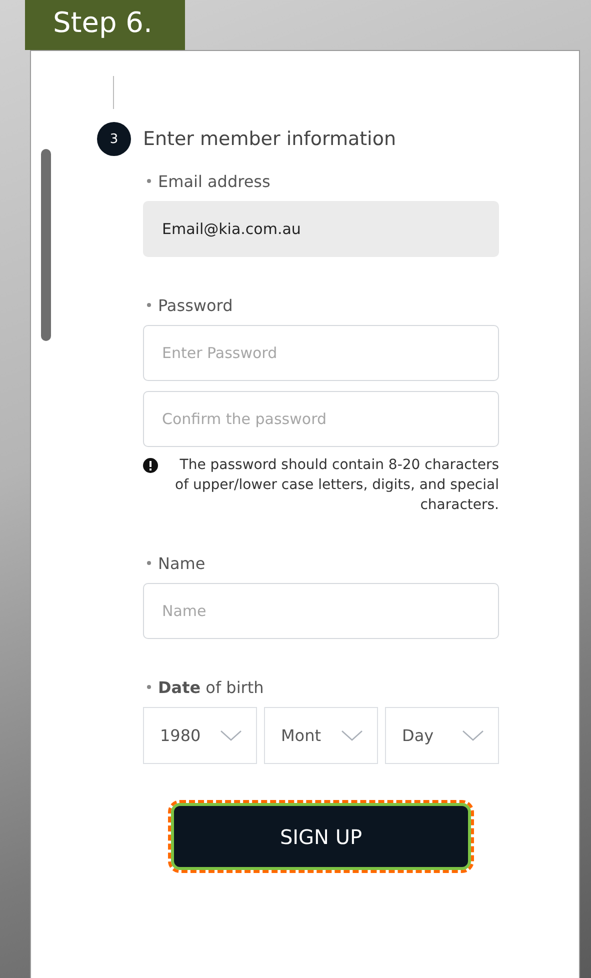 The height and width of the screenshot is (978, 591). Describe the element at coordinates (105, 25) in the screenshot. I see `step-label: Step 6.` at that location.